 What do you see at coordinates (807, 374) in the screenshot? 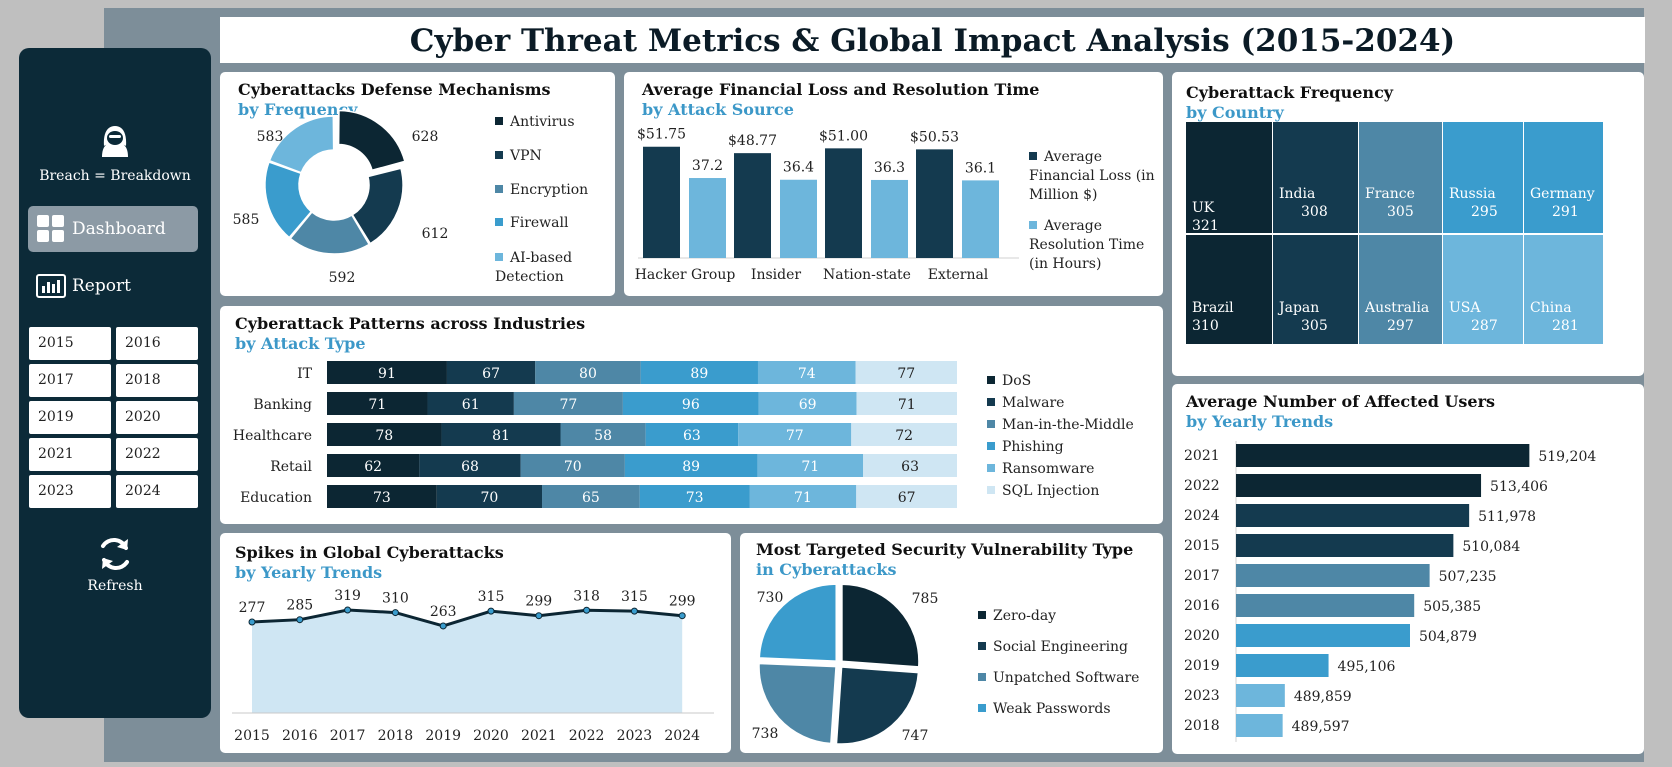
I see `seg-label-it-ransomware: 74` at bounding box center [807, 374].